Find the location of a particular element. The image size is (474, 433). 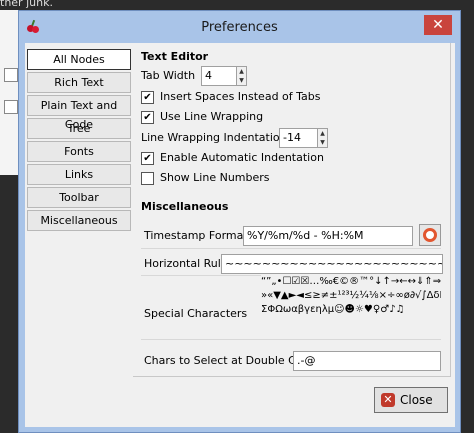

nav-item-rich-text: Rich Text is located at coordinates (79, 82).